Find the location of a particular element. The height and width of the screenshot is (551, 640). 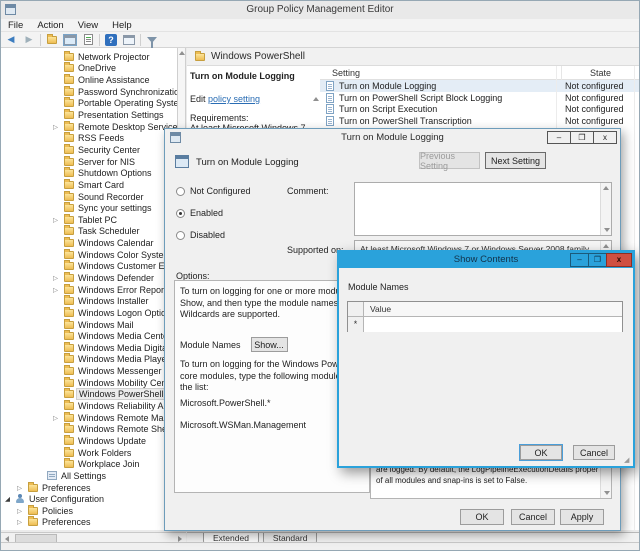

tree-item: All Settings is located at coordinates (89, 476).